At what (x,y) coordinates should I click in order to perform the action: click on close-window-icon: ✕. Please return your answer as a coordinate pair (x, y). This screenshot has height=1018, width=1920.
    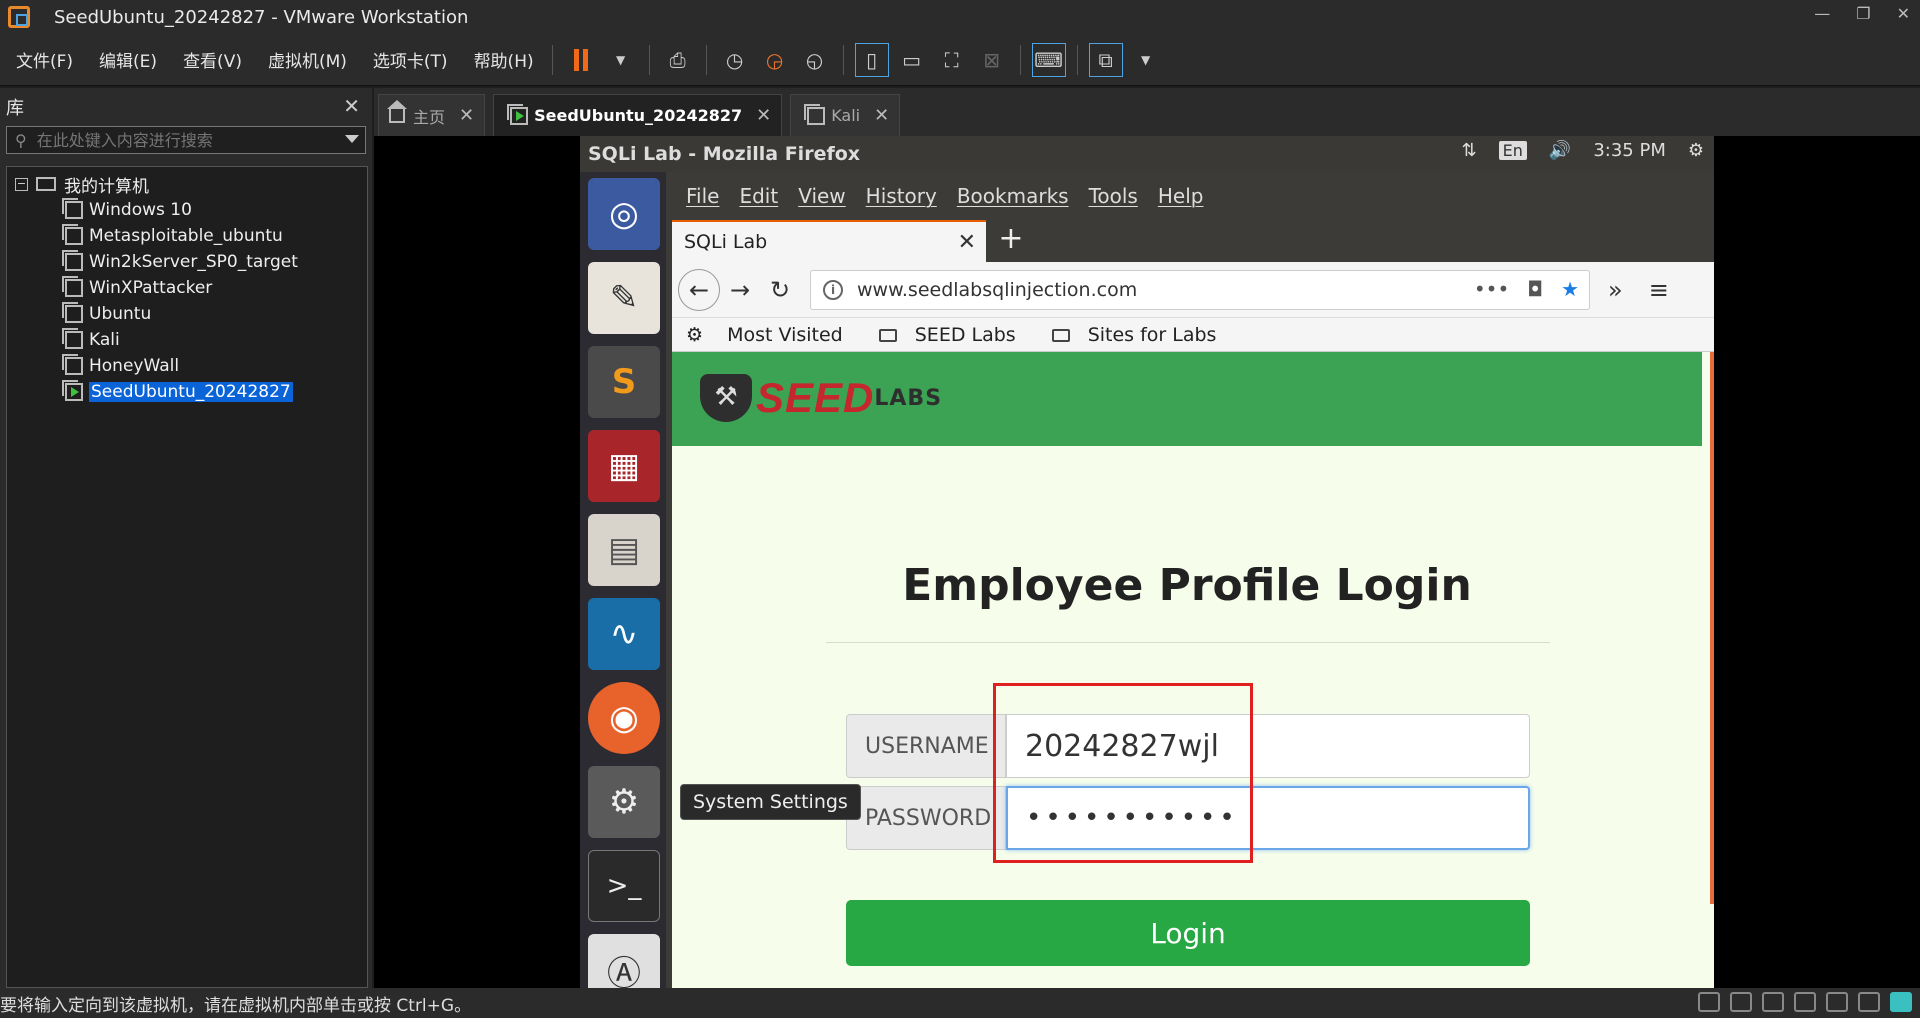
    Looking at the image, I should click on (1903, 13).